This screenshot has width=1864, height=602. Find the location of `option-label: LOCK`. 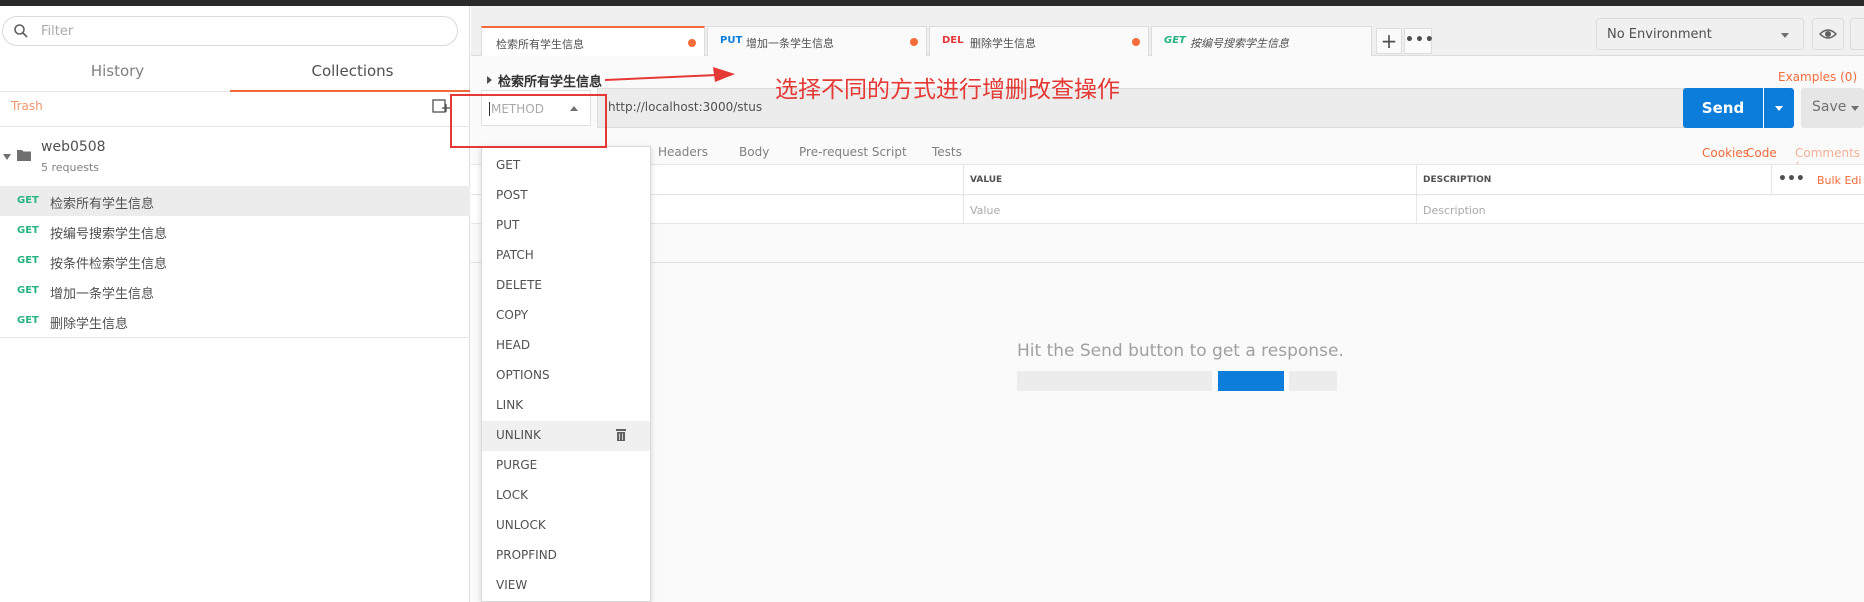

option-label: LOCK is located at coordinates (512, 495).